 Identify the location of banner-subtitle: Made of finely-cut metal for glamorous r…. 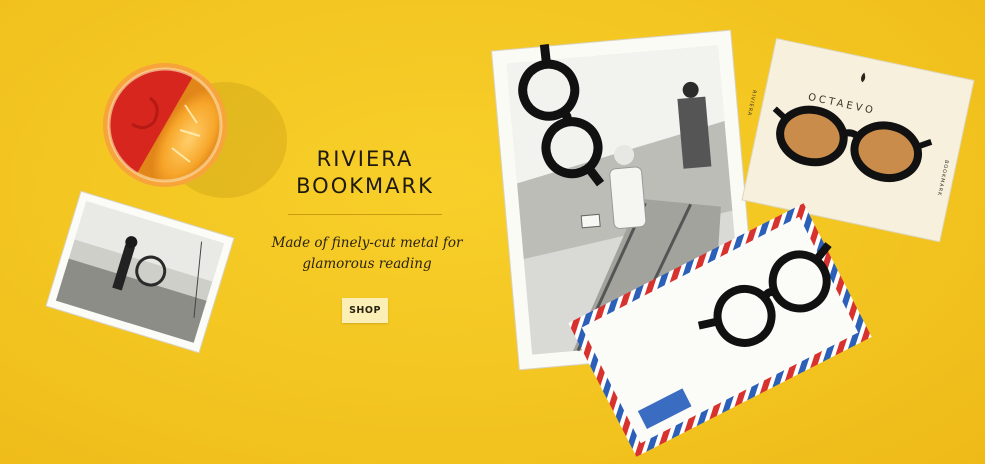
(367, 254).